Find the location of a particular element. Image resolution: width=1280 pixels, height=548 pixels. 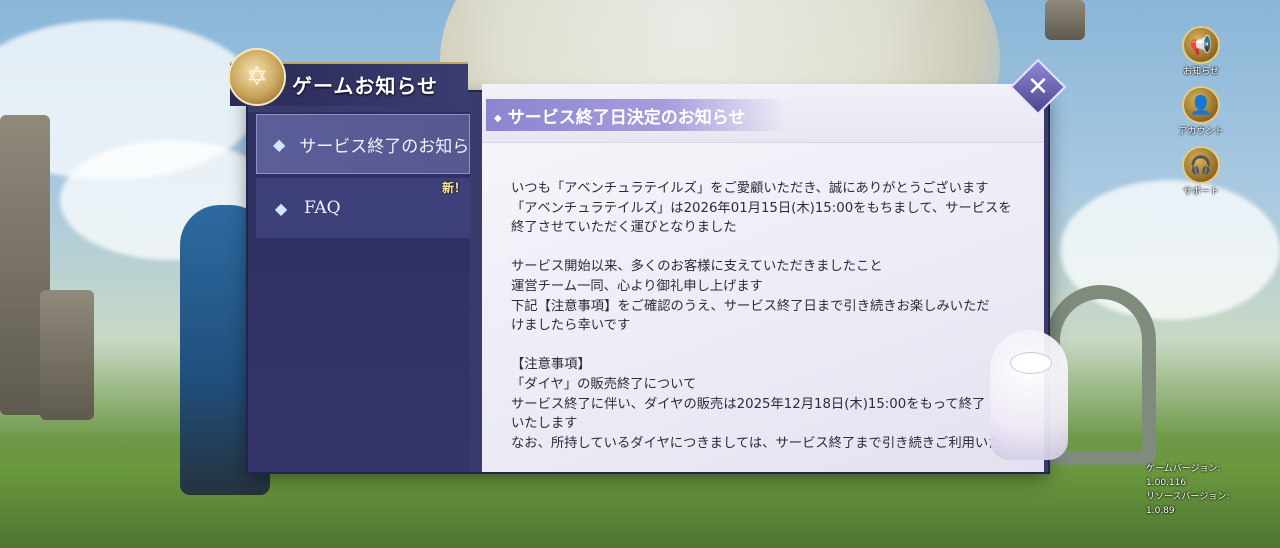

support-headset-icon: 🎧 is located at coordinates (1201, 165).